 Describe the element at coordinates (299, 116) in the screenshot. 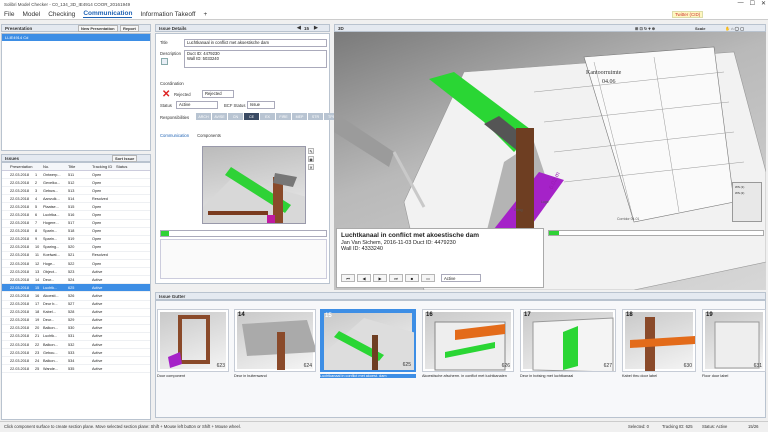

I see `responsibility-chip: MEP` at that location.